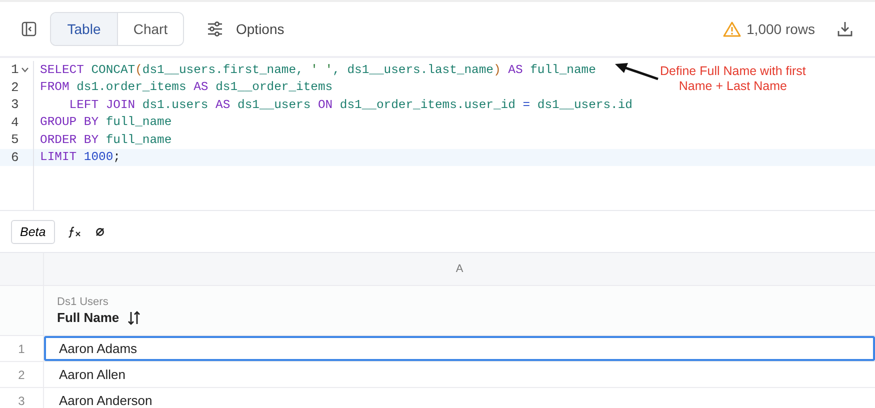 This screenshot has width=875, height=408. What do you see at coordinates (79, 157) in the screenshot?
I see `code-line: LIMIT 1000;` at bounding box center [79, 157].